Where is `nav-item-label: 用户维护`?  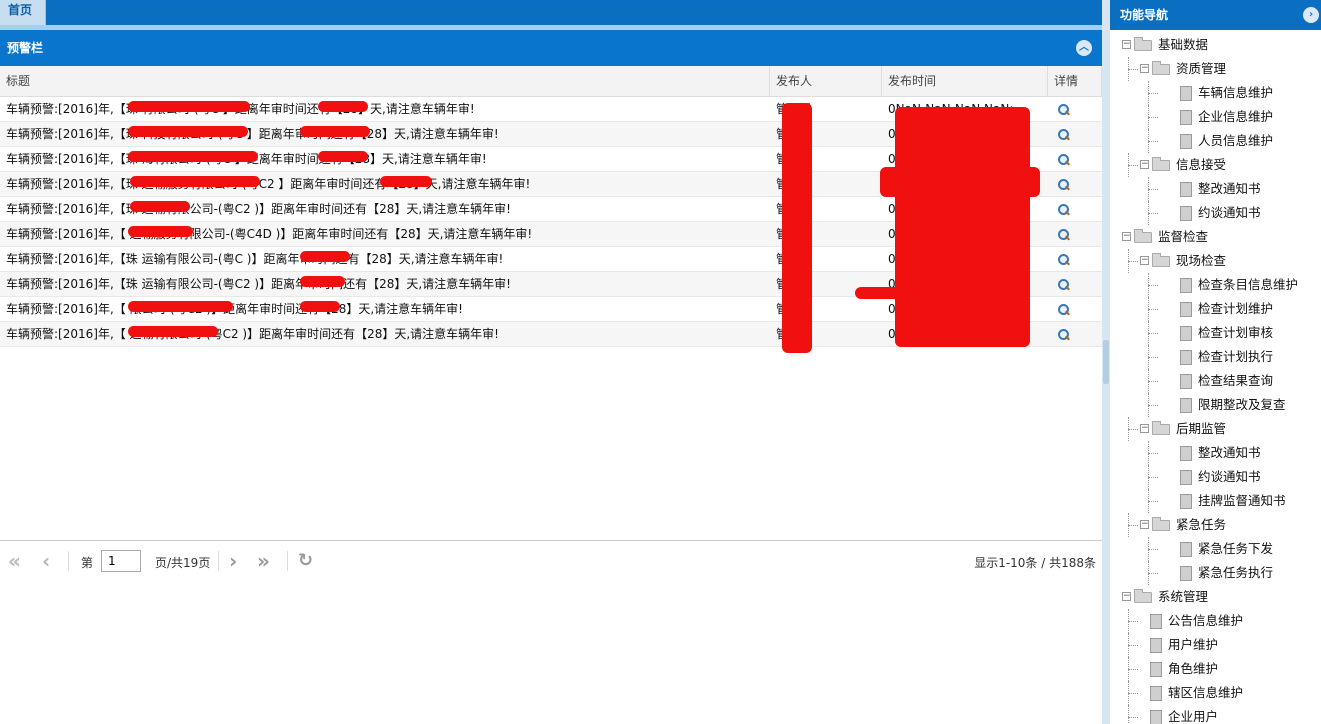 nav-item-label: 用户维护 is located at coordinates (1193, 644).